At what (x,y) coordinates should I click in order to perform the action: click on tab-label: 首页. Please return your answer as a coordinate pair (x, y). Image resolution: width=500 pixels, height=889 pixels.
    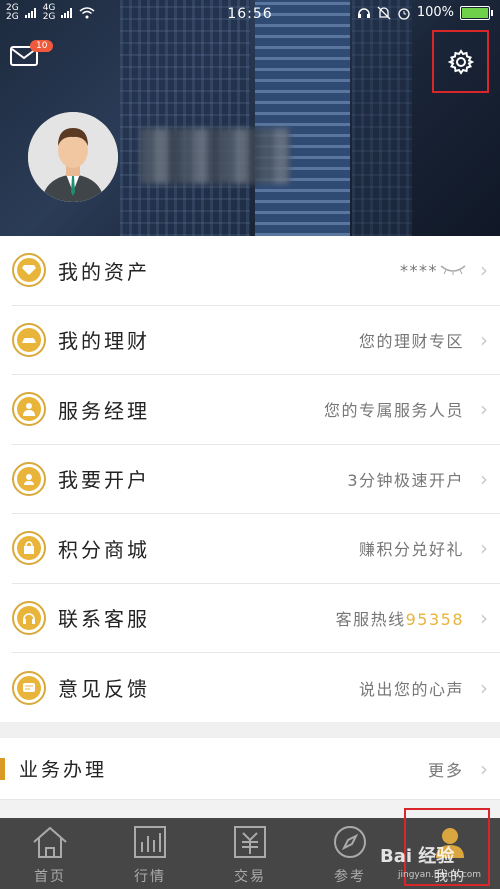
    Looking at the image, I should click on (50, 877).